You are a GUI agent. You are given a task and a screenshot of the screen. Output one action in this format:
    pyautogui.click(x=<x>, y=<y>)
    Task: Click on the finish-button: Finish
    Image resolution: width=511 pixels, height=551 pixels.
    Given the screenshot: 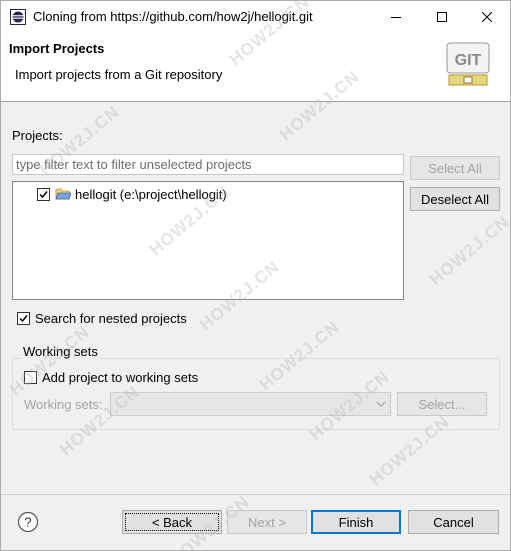 What is the action you would take?
    pyautogui.click(x=356, y=522)
    